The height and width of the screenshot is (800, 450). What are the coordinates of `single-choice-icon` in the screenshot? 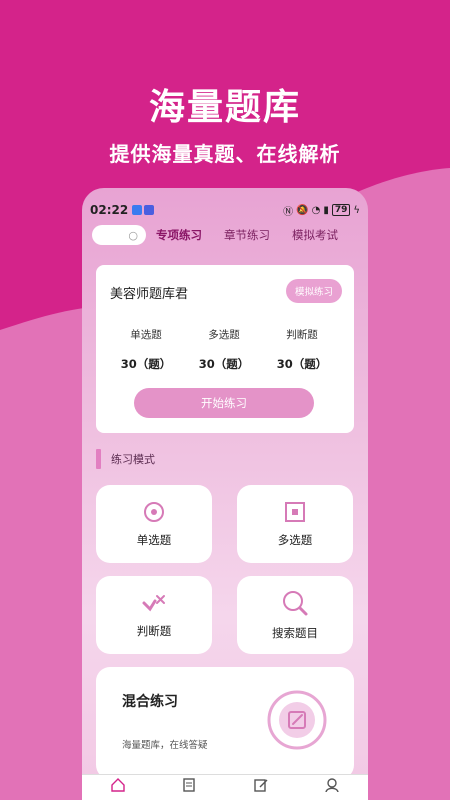 It's located at (154, 512).